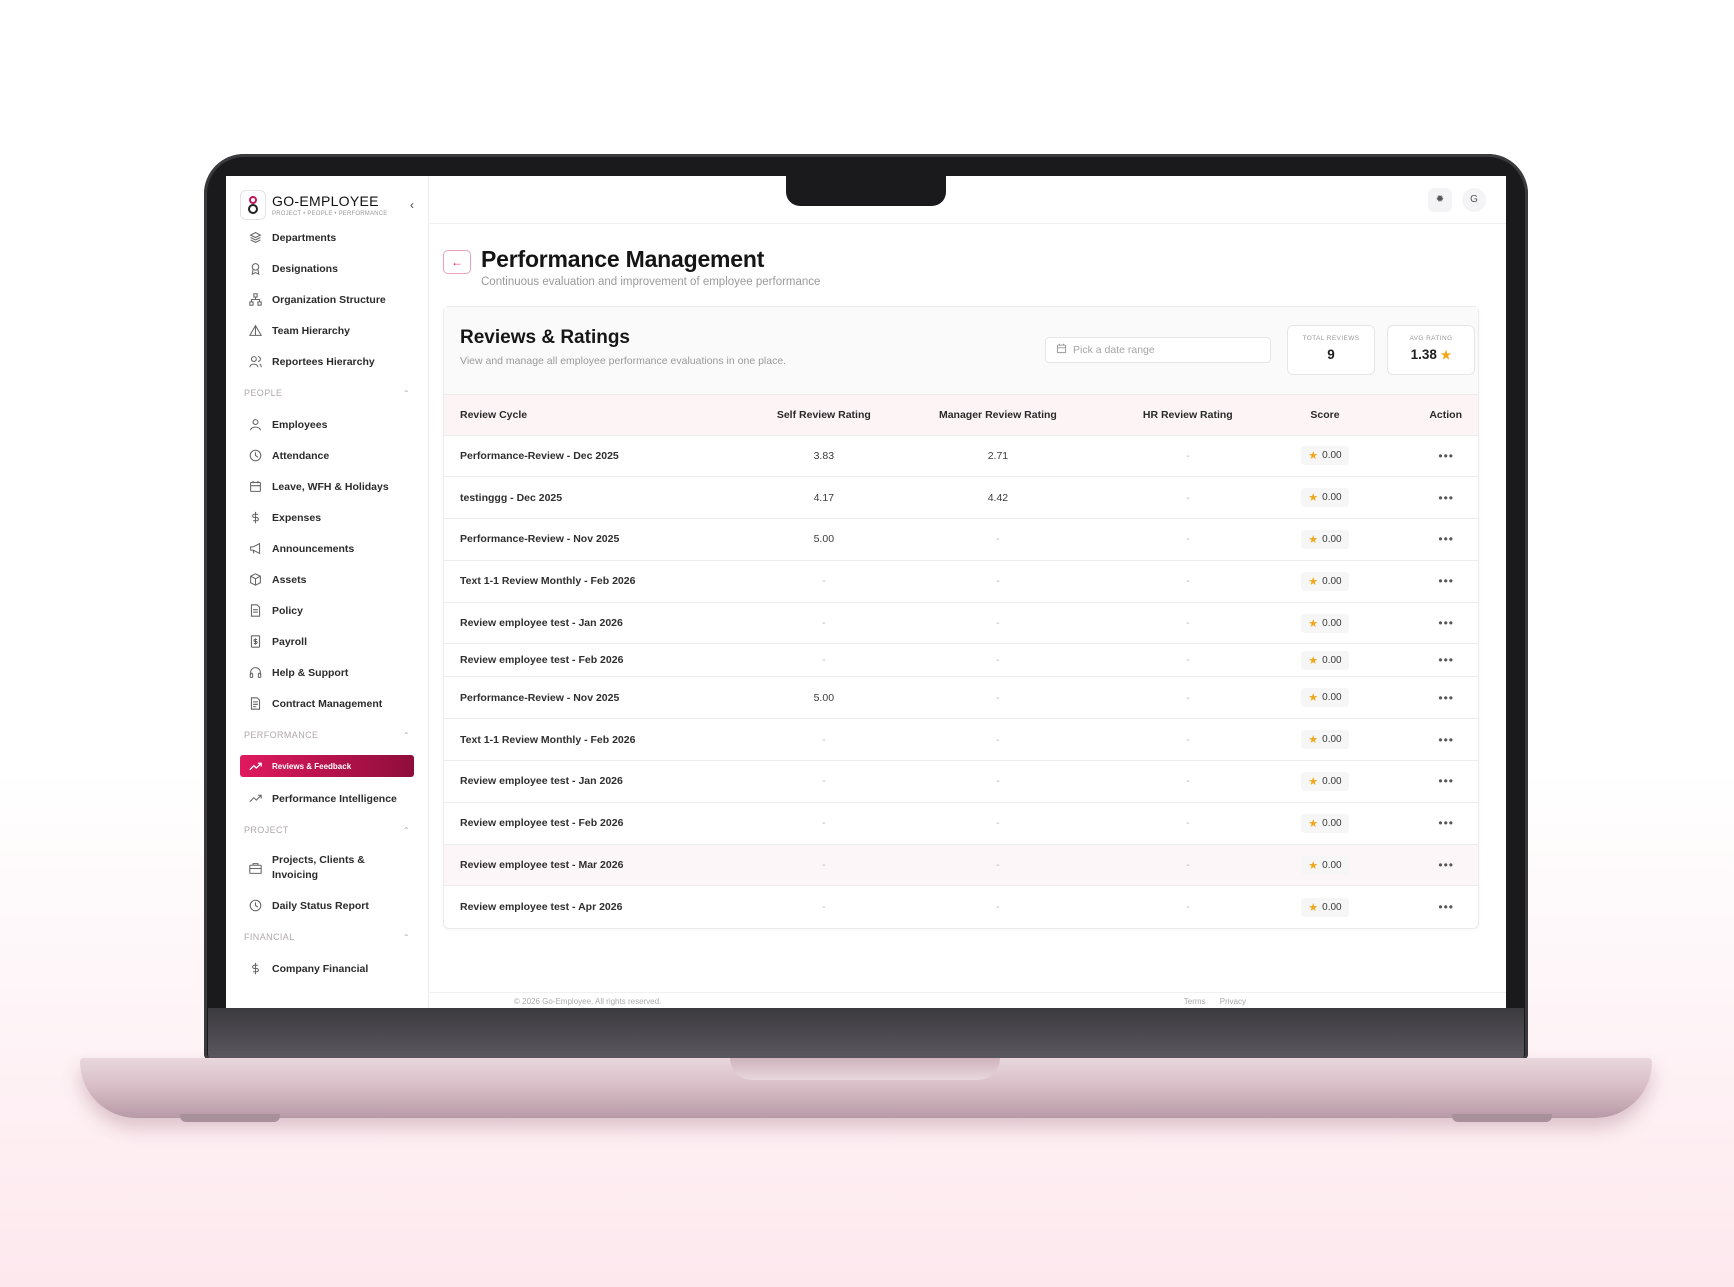 This screenshot has height=1287, width=1734. What do you see at coordinates (330, 214) in the screenshot?
I see `brand-tagline: PROJECT • PEOPLE • PERFORMANCE` at bounding box center [330, 214].